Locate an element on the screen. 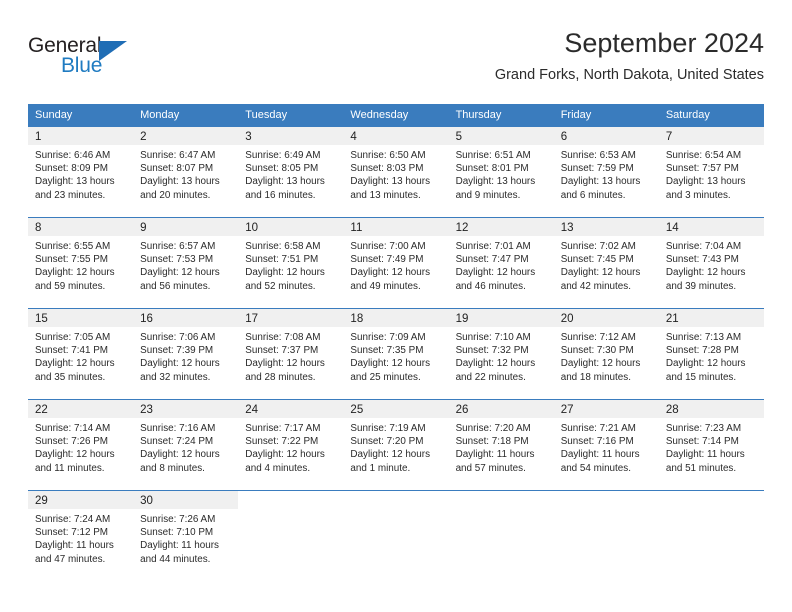 The width and height of the screenshot is (792, 612). sunset-text: Sunset: 7:57 PM is located at coordinates (702, 169).